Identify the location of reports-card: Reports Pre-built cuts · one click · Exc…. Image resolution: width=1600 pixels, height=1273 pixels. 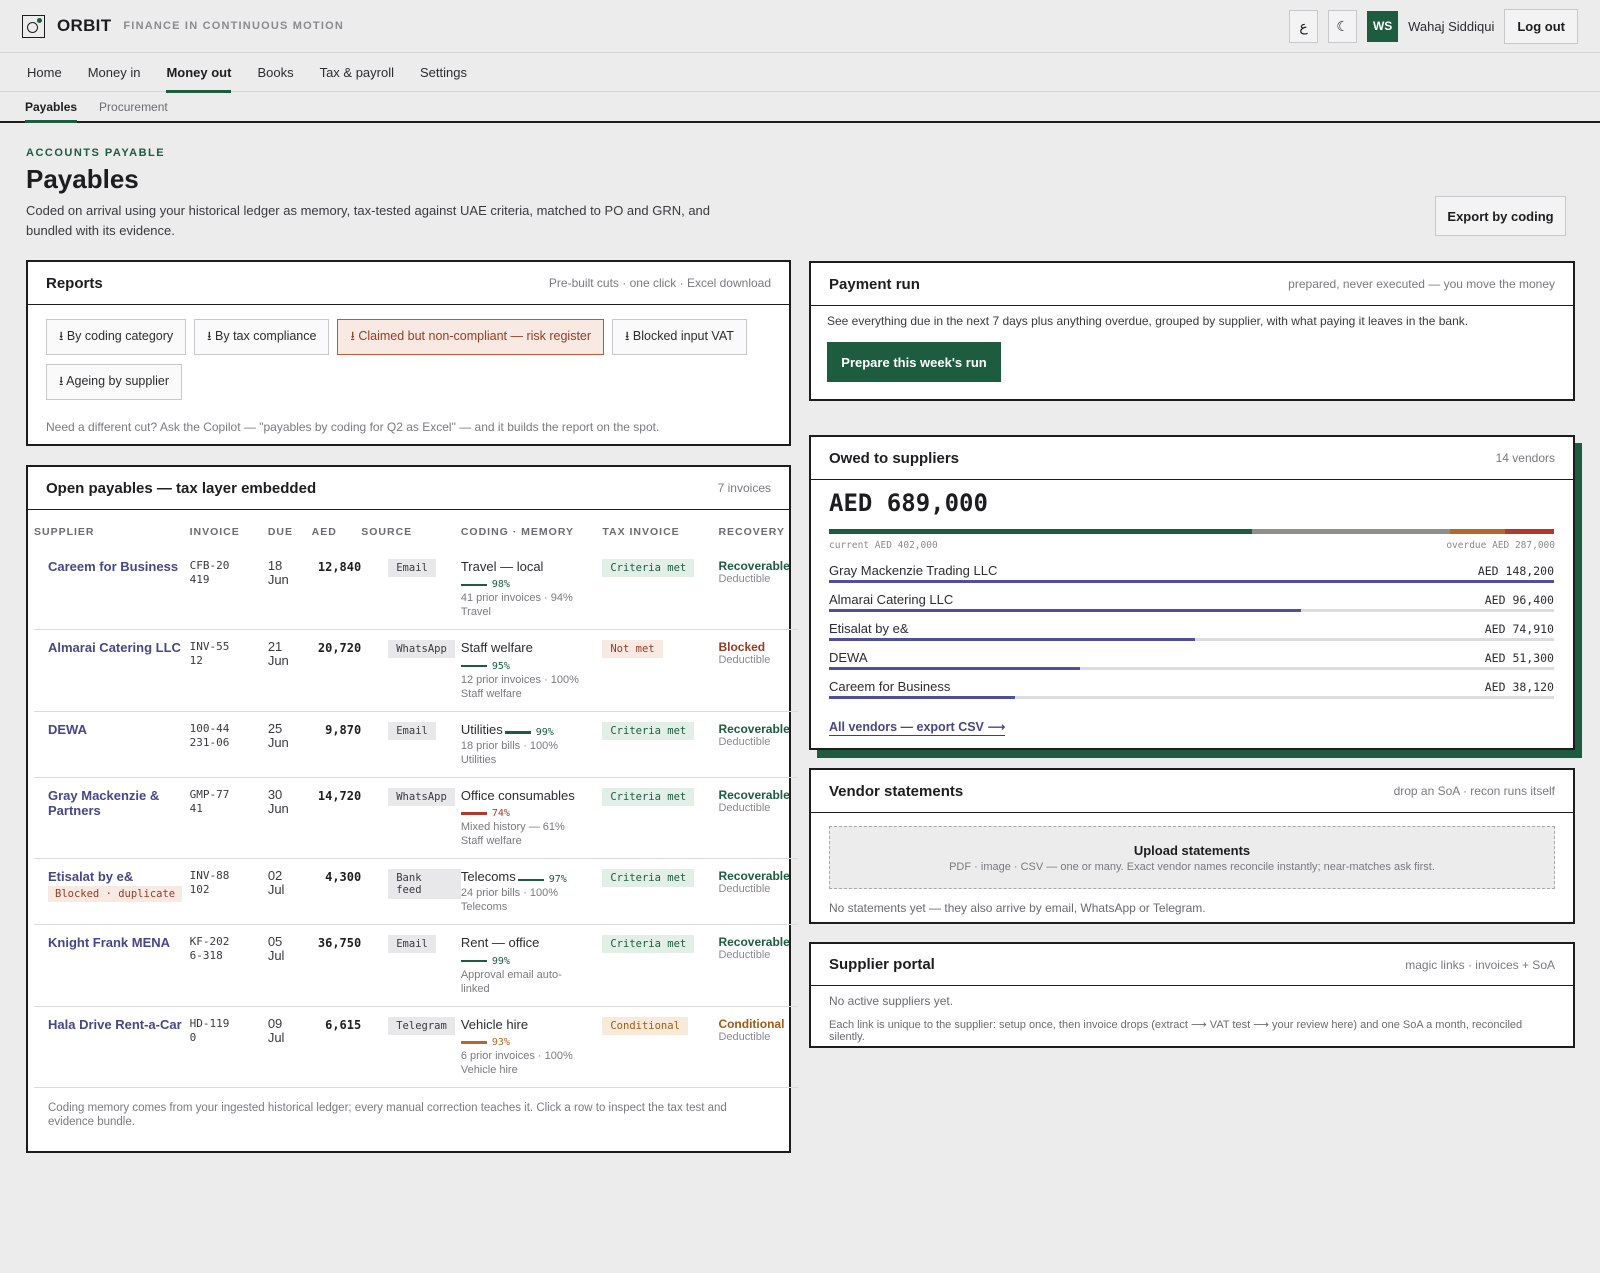
(408, 353).